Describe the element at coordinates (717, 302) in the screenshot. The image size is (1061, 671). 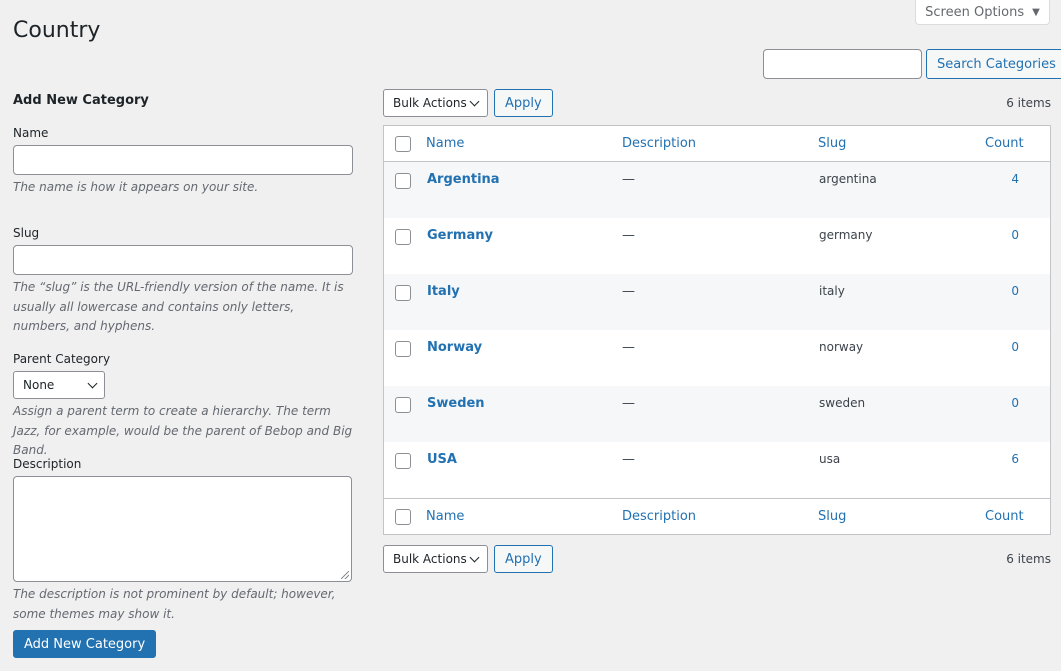
I see `table-row: Italy — italy 0` at that location.